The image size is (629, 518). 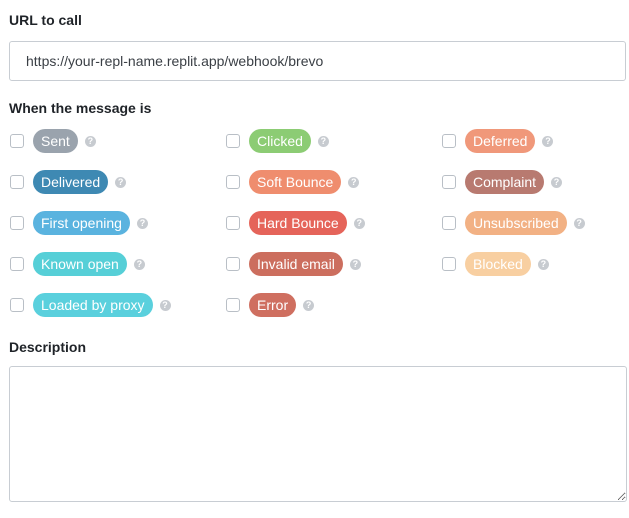 I want to click on event-option-blocked: Blocked?, so click(x=495, y=264).